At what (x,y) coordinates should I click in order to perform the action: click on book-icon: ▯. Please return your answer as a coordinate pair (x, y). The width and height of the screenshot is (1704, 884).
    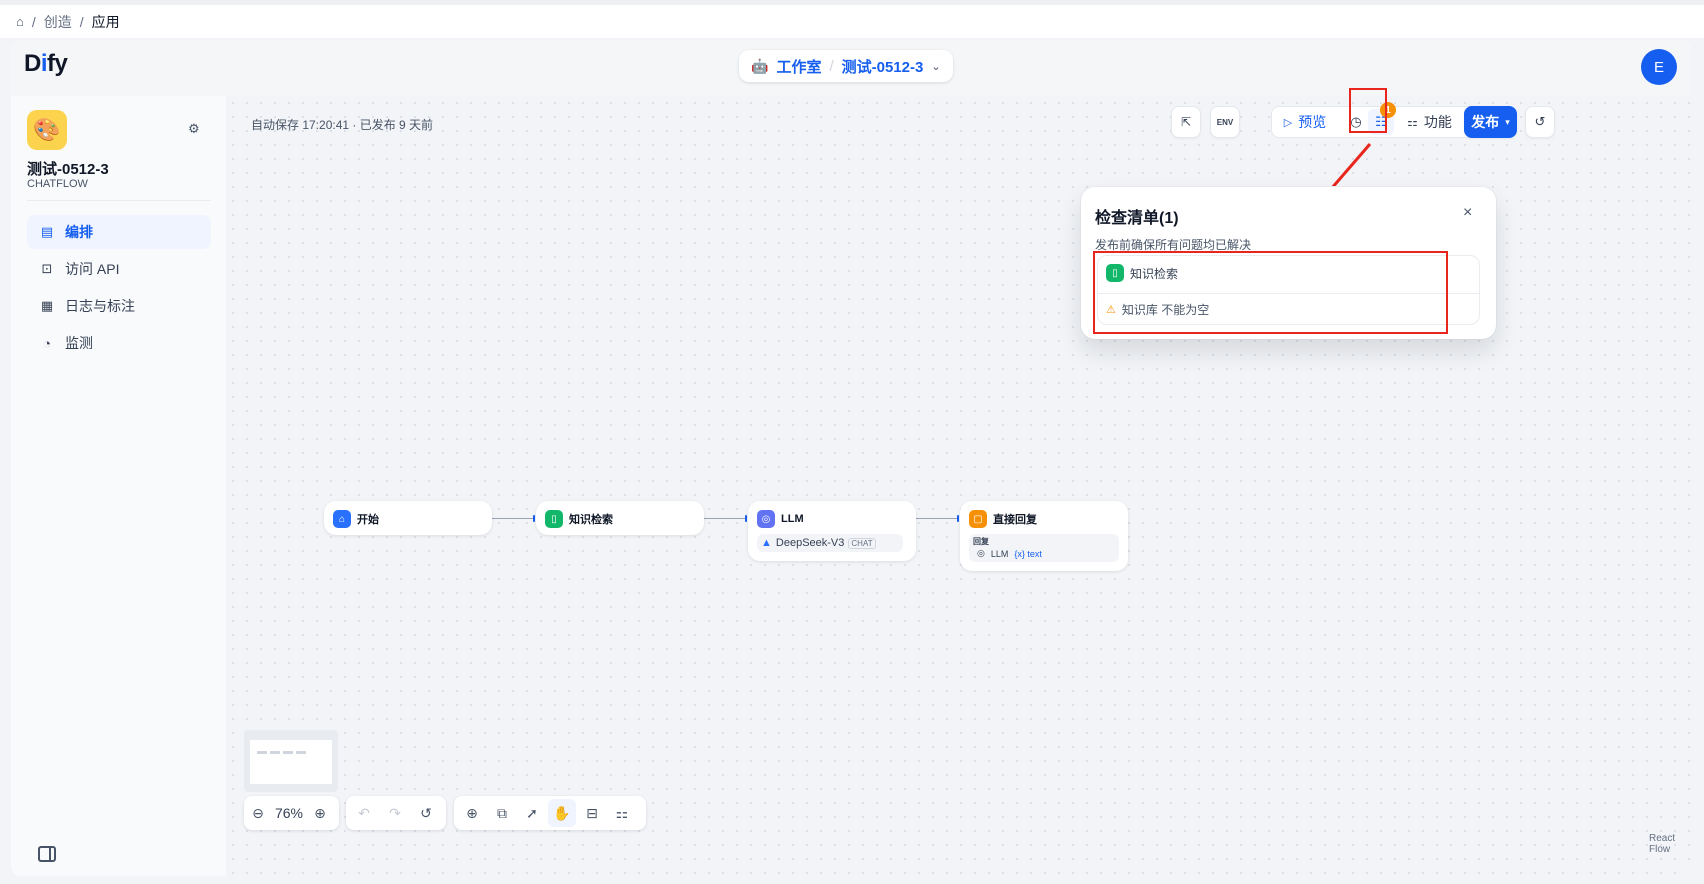
    Looking at the image, I should click on (554, 519).